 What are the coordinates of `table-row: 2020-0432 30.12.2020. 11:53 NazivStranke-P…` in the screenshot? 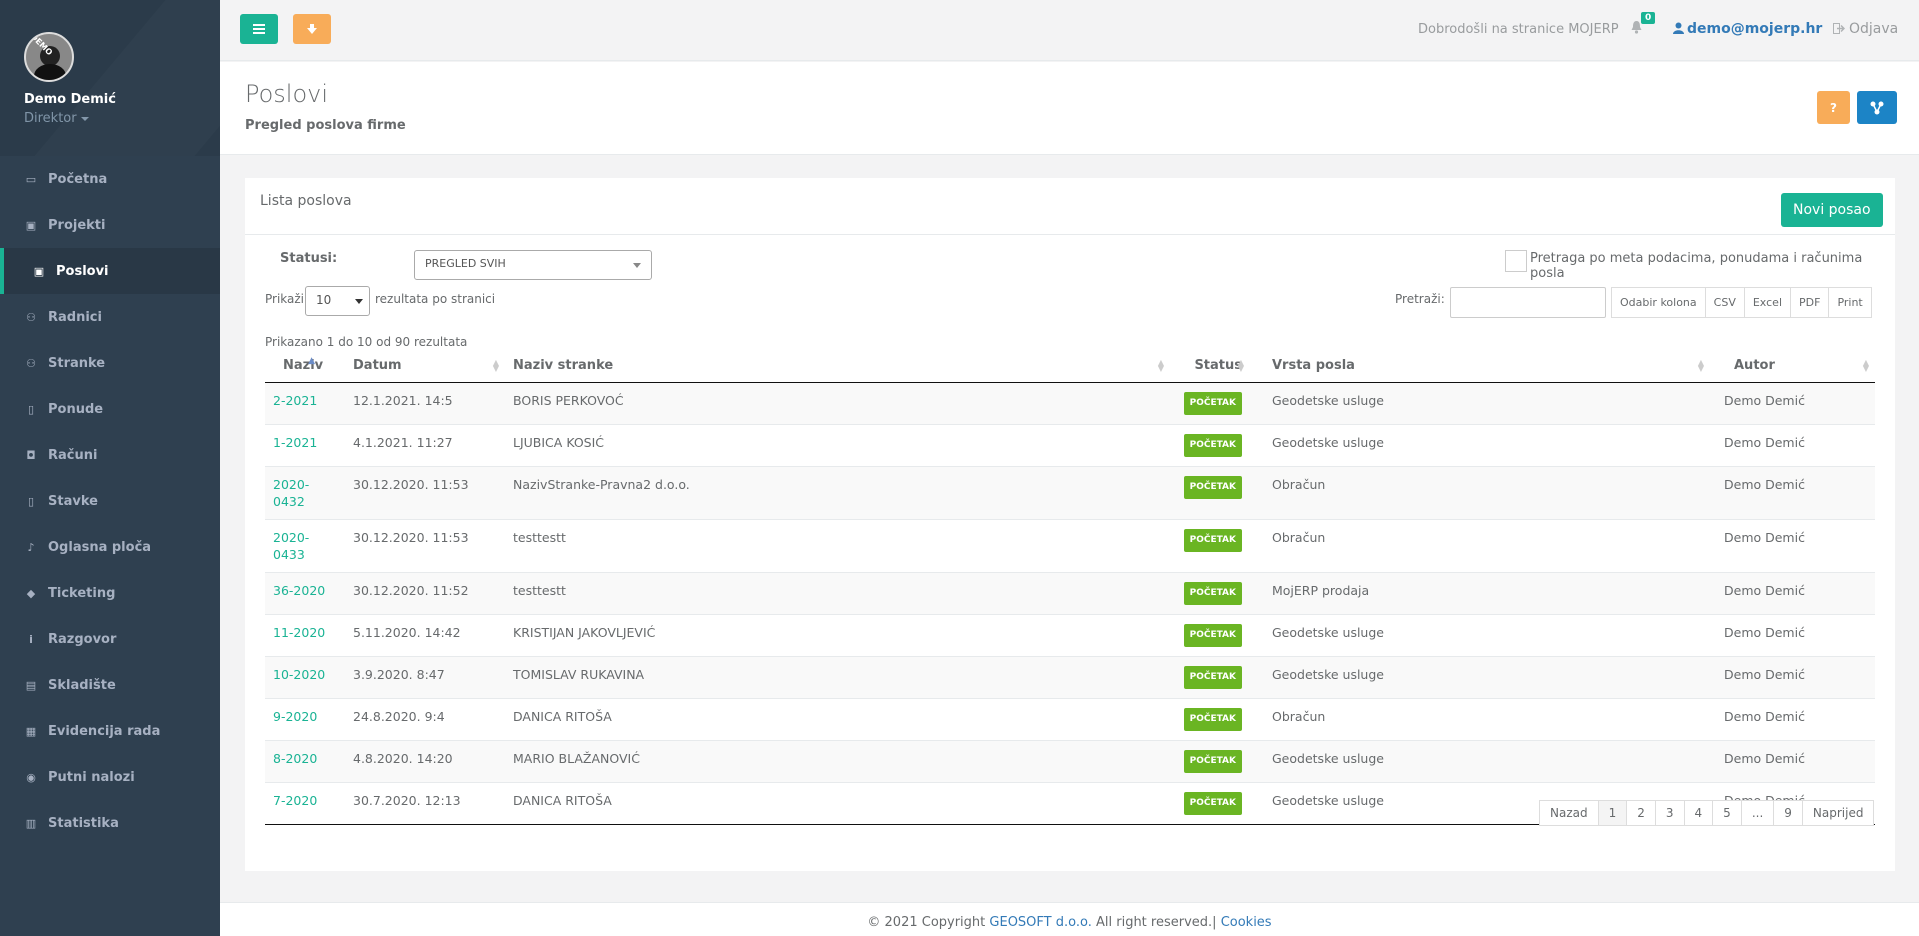 It's located at (1070, 493).